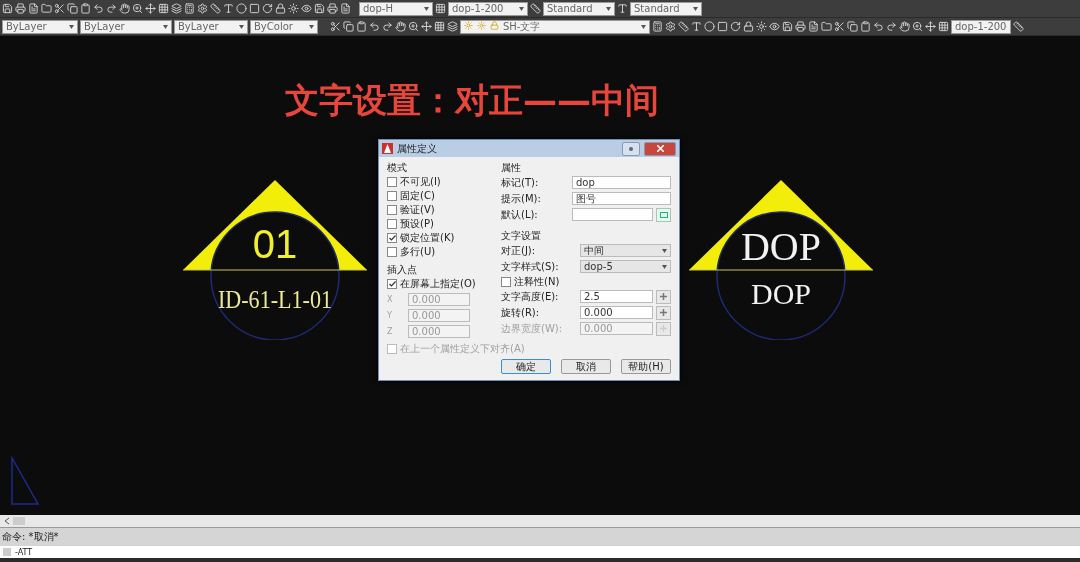 The image size is (1080, 562). What do you see at coordinates (7, 521) in the screenshot?
I see `scroll-left-icon` at bounding box center [7, 521].